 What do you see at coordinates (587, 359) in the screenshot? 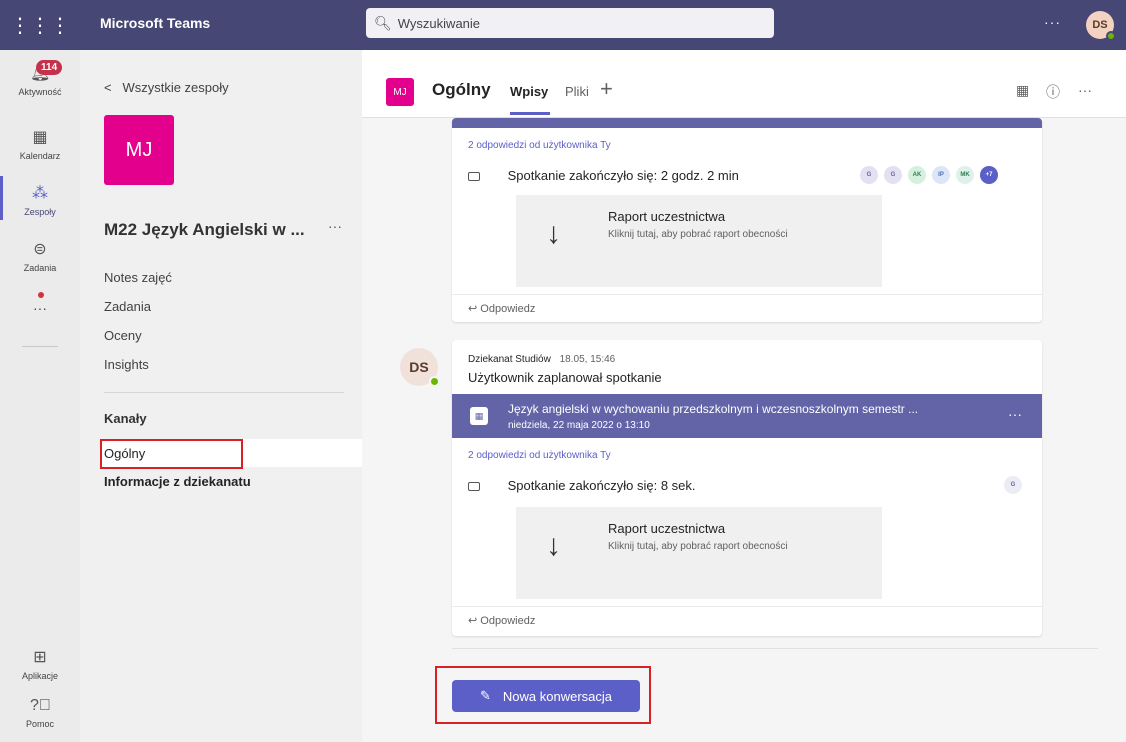
I see `post-timestamp: 18.05, 15:46` at bounding box center [587, 359].